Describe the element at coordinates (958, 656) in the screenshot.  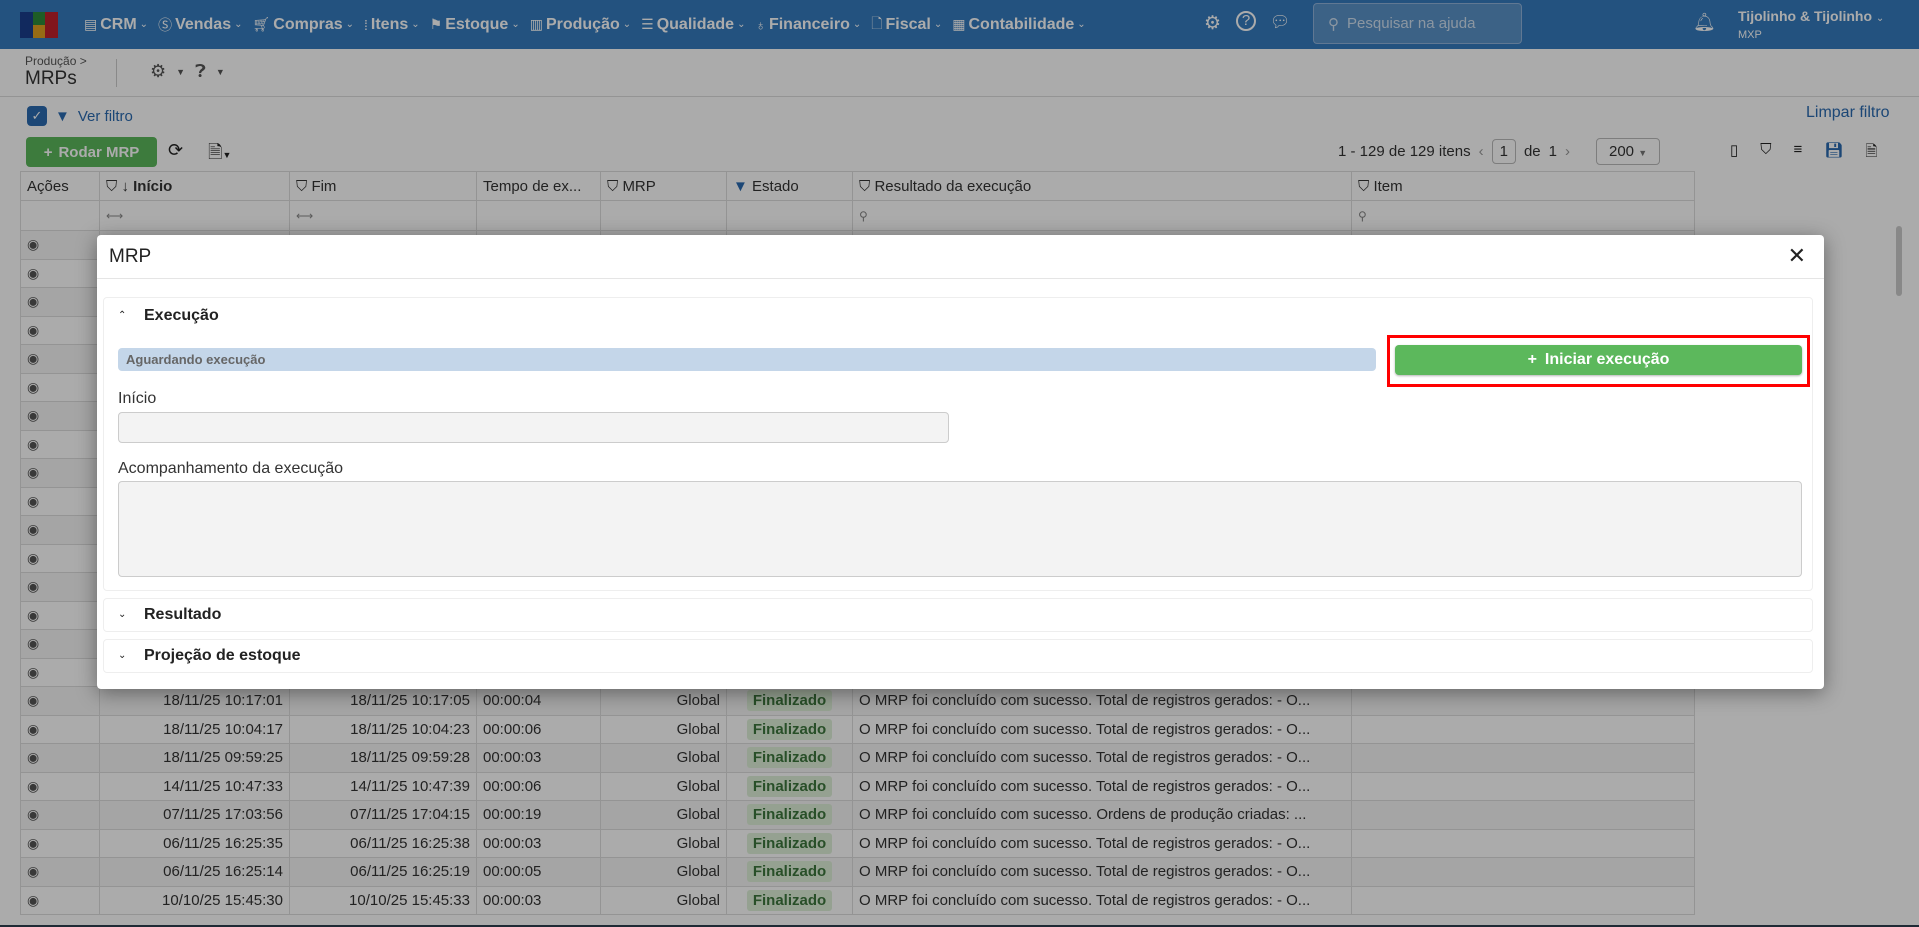
I see `section-projecao: ⌄ Projeção de estoque` at that location.